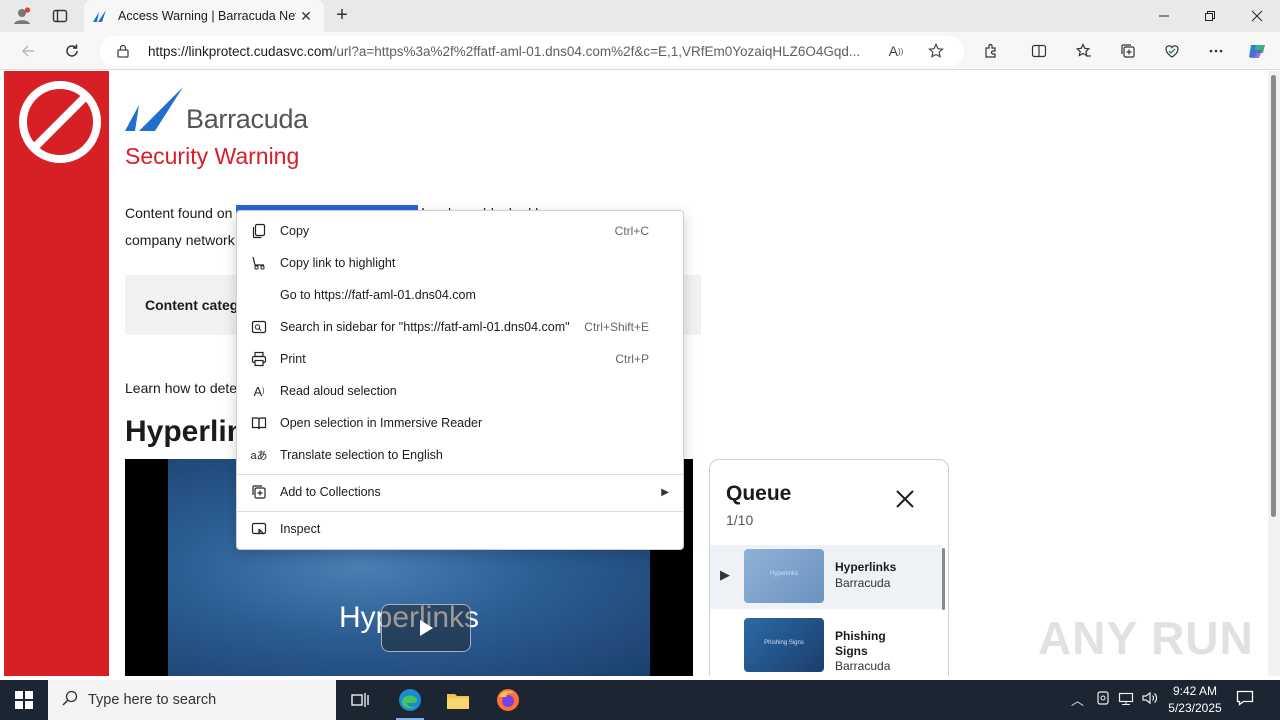 This screenshot has width=1280, height=720. What do you see at coordinates (123, 51) in the screenshot?
I see `lock-icon` at bounding box center [123, 51].